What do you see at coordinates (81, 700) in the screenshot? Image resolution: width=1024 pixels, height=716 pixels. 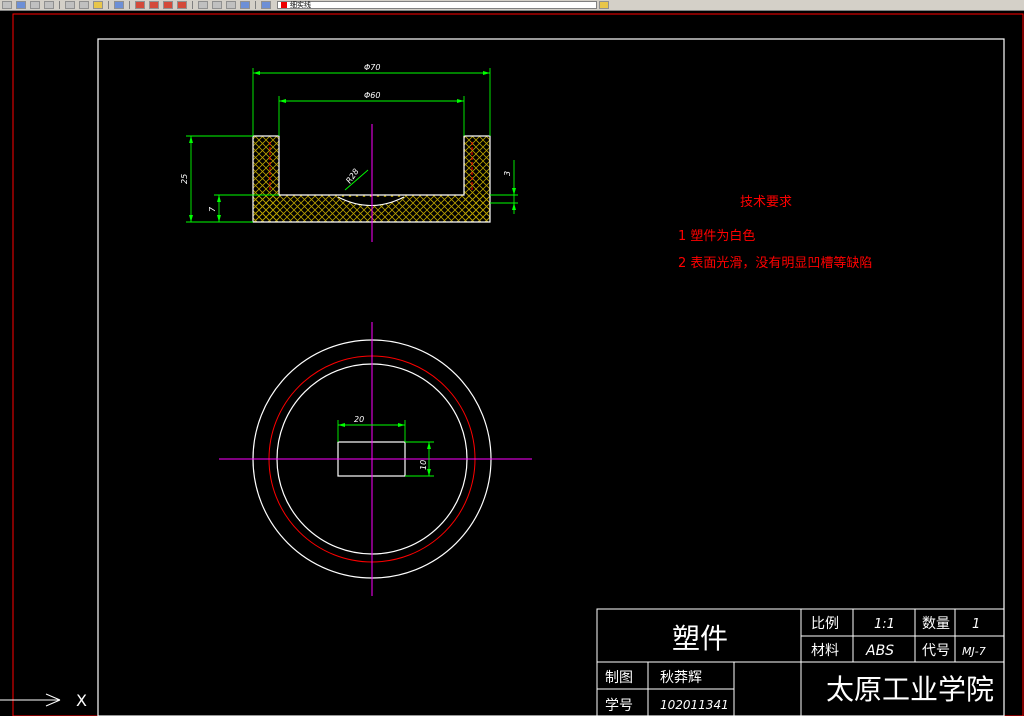 I see `ucs-x-label: X` at bounding box center [81, 700].